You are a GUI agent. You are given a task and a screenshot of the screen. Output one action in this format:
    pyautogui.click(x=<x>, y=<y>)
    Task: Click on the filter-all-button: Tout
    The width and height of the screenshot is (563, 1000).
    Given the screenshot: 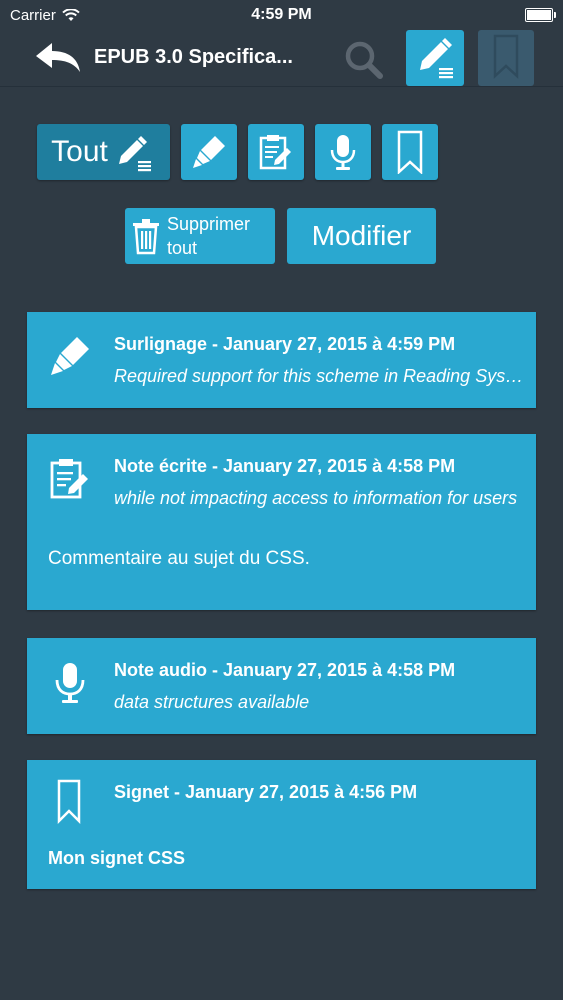 What is the action you would take?
    pyautogui.click(x=103, y=152)
    